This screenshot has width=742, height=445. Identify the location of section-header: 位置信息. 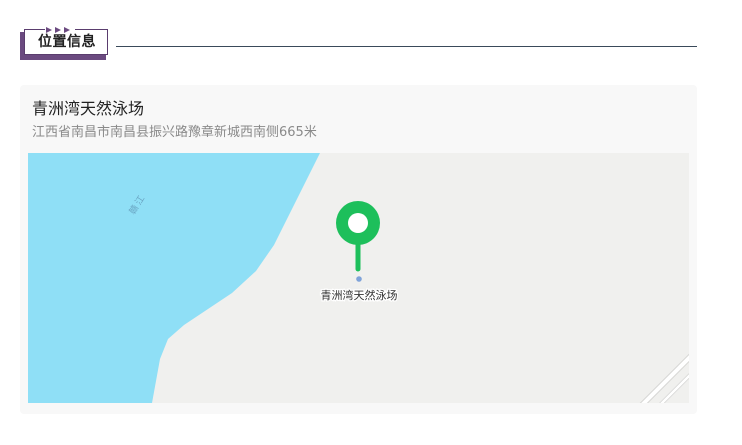
(358, 44).